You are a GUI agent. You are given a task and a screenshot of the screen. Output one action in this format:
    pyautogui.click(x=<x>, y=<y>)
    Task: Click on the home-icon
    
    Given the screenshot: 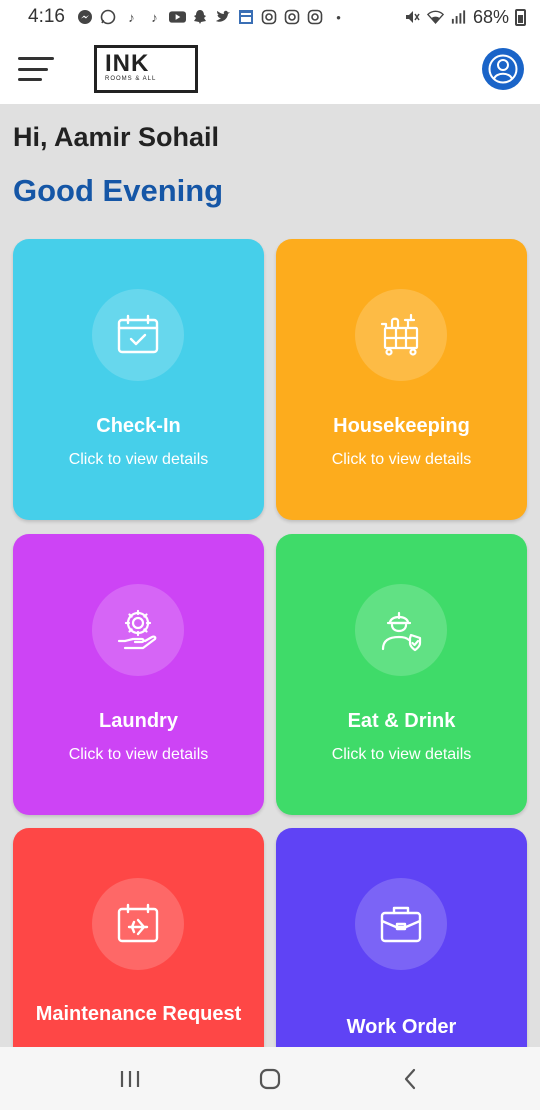 What is the action you would take?
    pyautogui.click(x=270, y=1079)
    